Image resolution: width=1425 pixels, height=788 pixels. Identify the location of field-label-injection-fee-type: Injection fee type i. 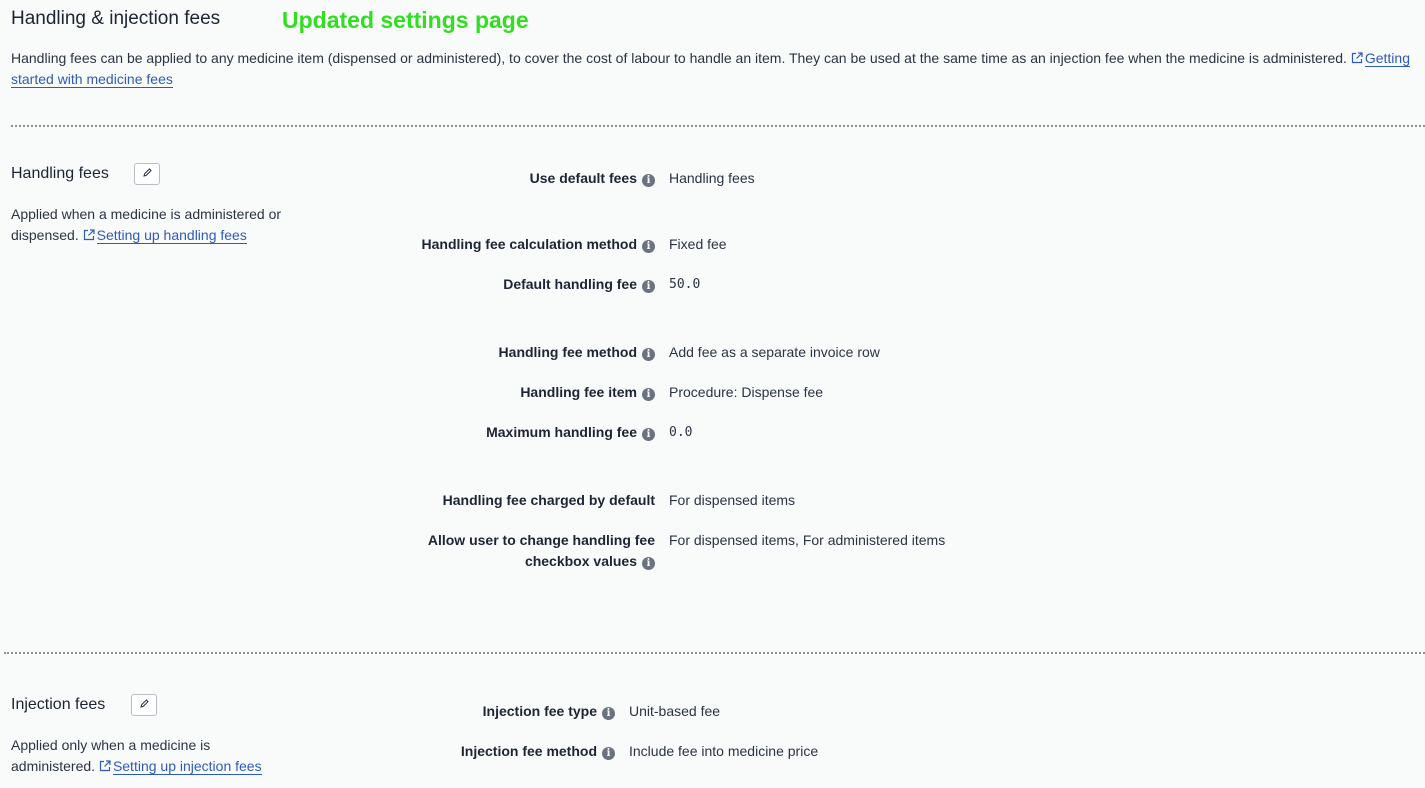
(549, 711).